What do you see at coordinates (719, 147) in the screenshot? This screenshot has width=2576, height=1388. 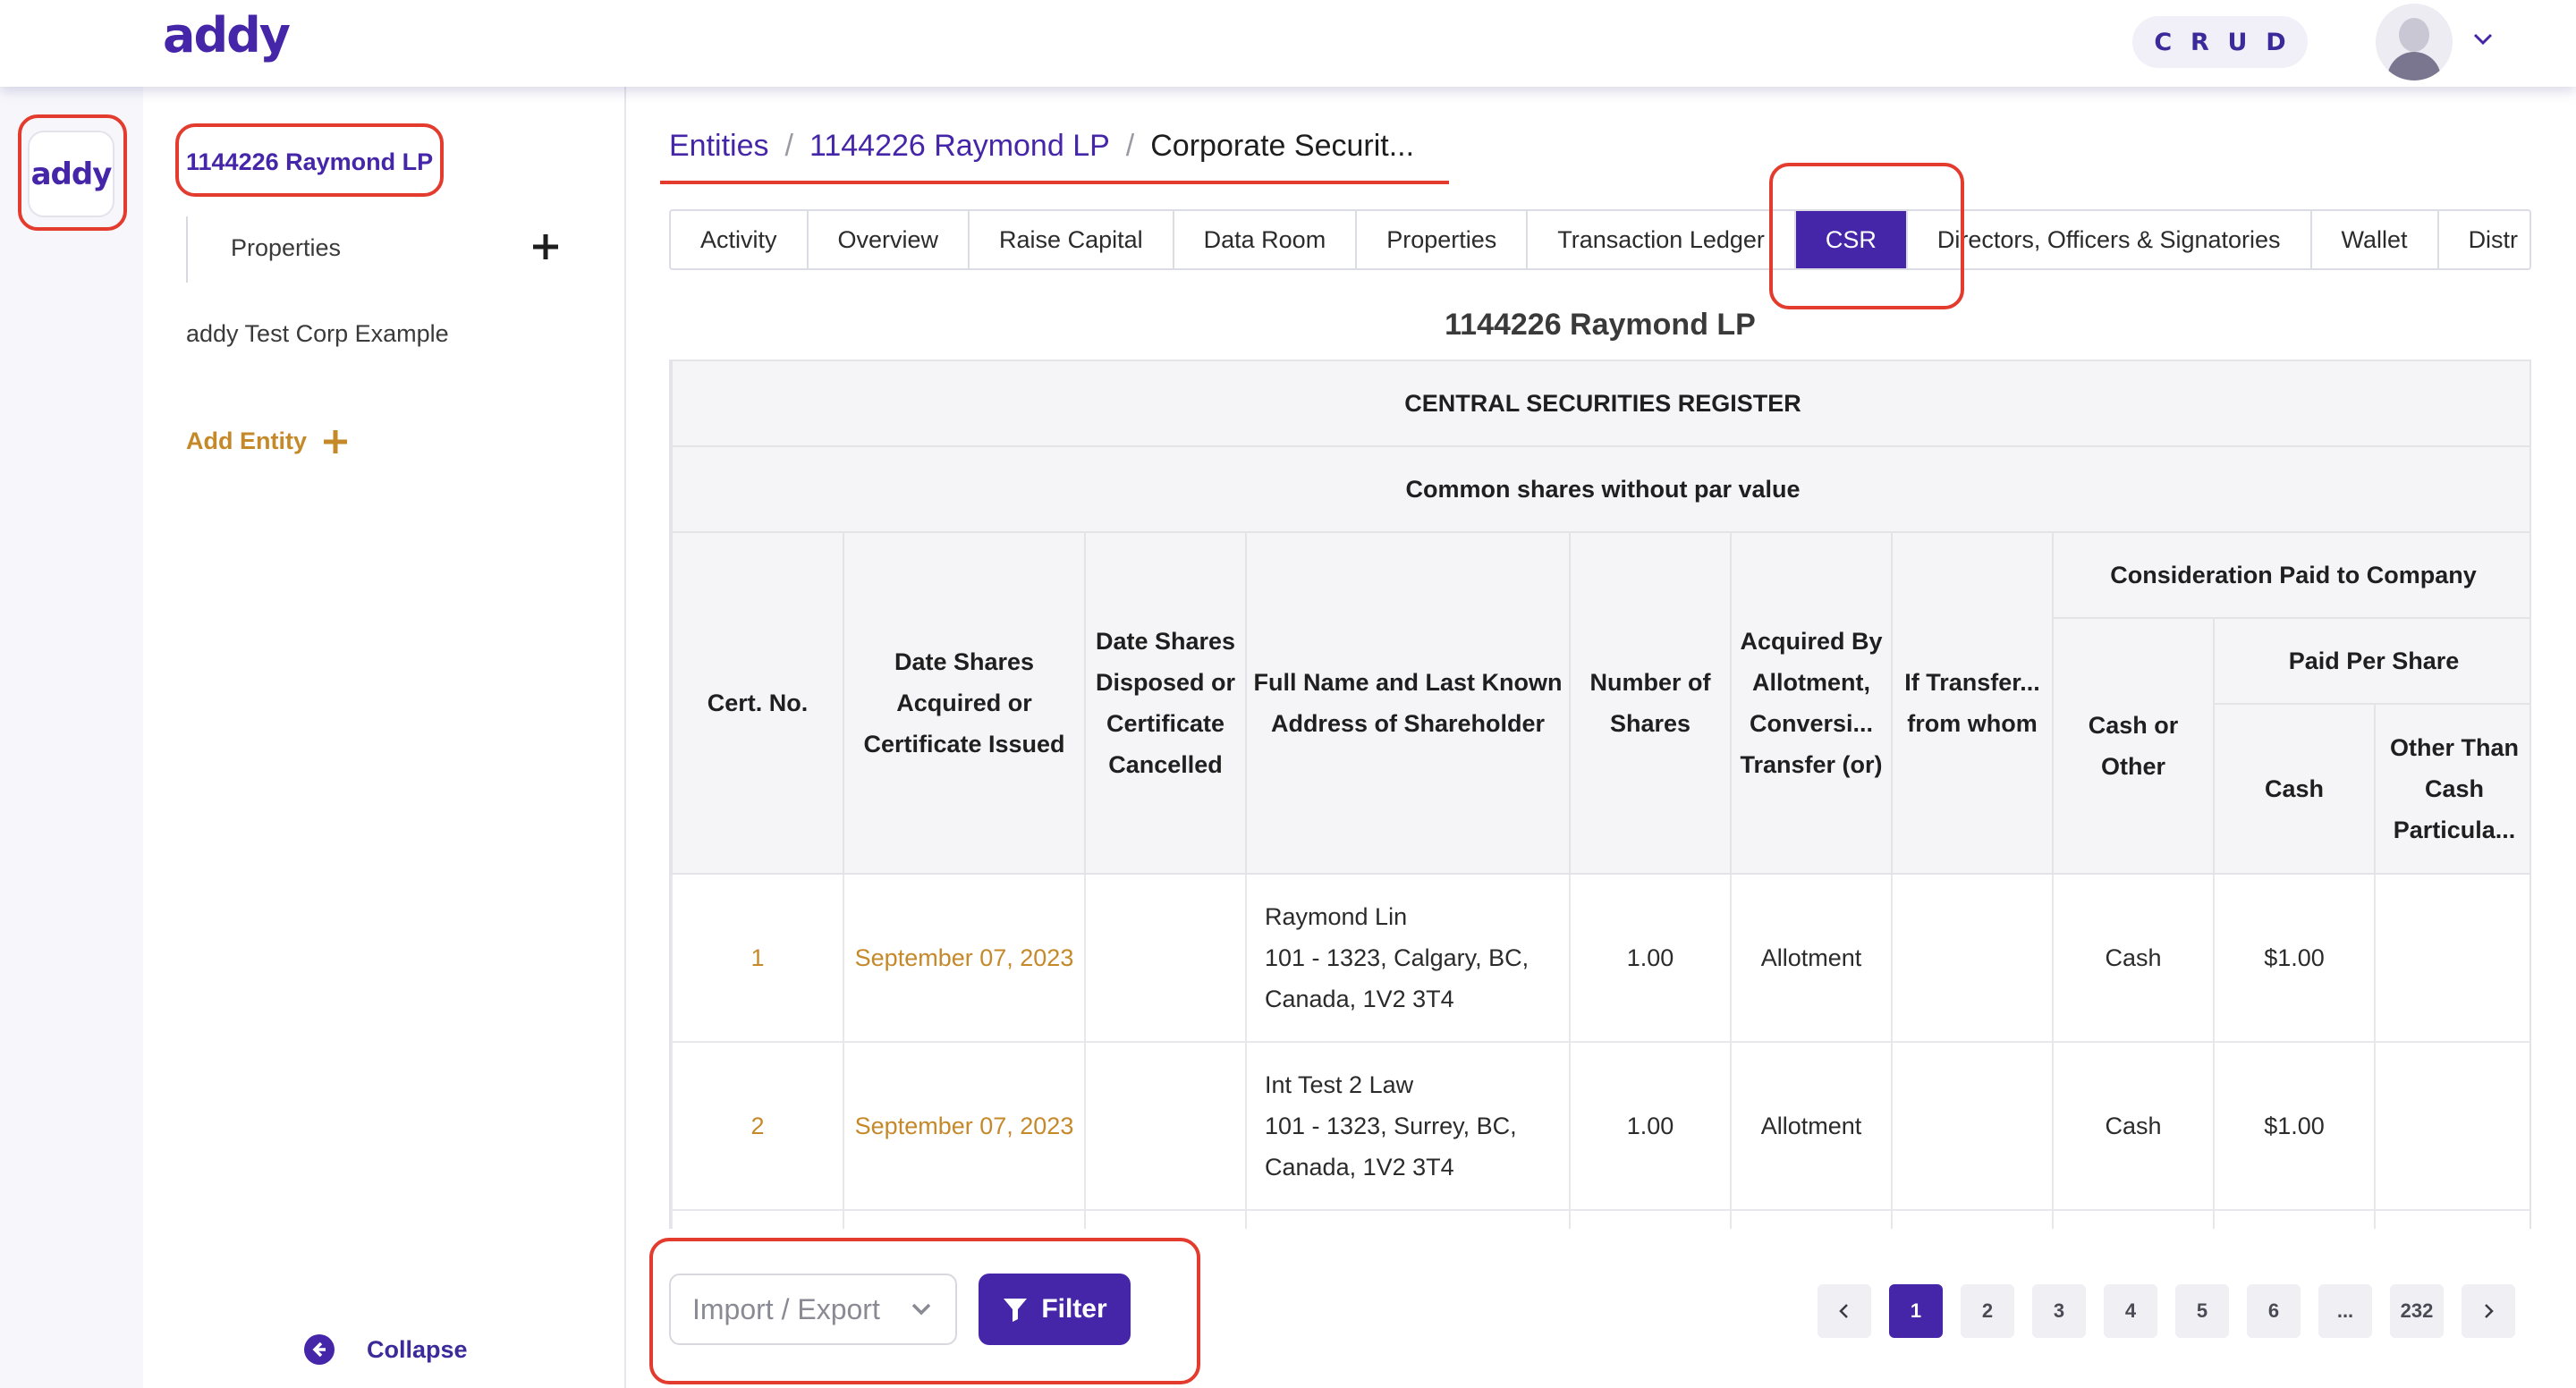 I see `breadcrumb-entities: Entities` at bounding box center [719, 147].